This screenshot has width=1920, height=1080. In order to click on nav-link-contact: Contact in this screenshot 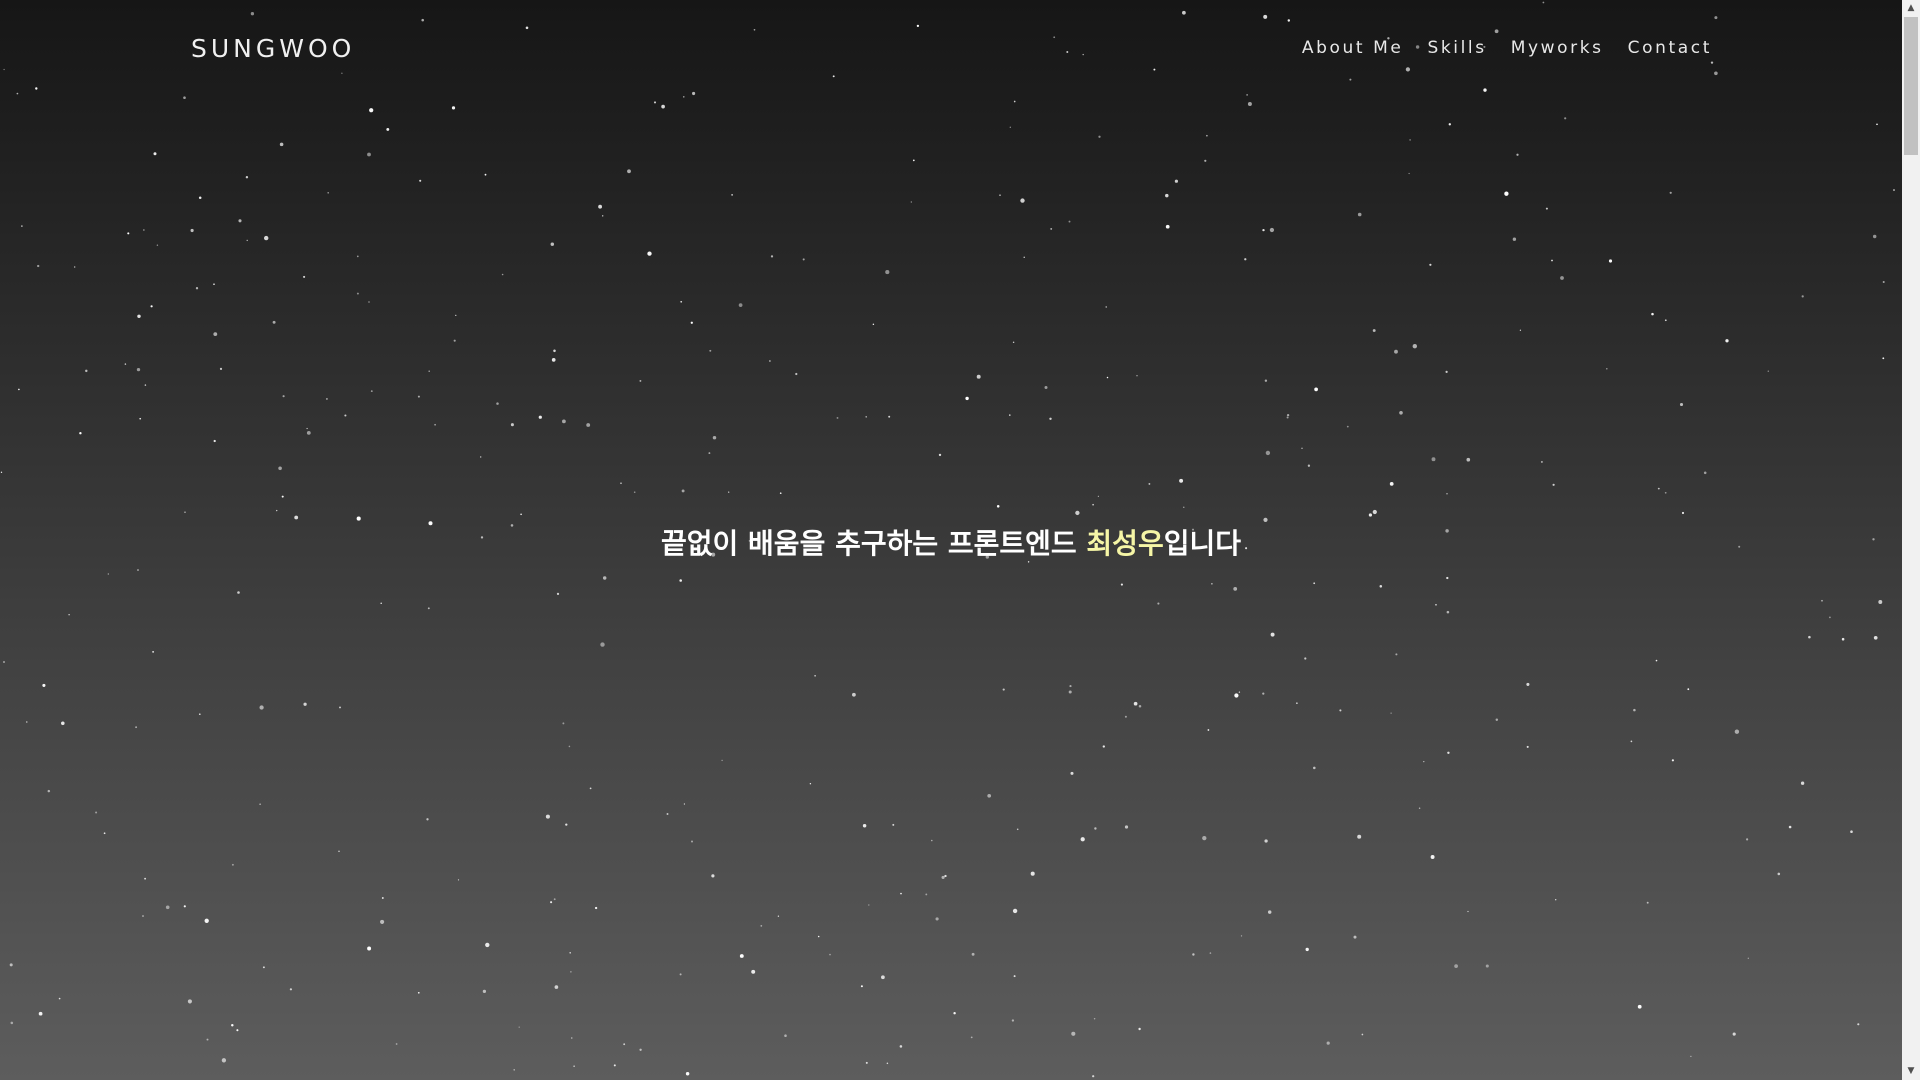, I will do `click(1670, 48)`.